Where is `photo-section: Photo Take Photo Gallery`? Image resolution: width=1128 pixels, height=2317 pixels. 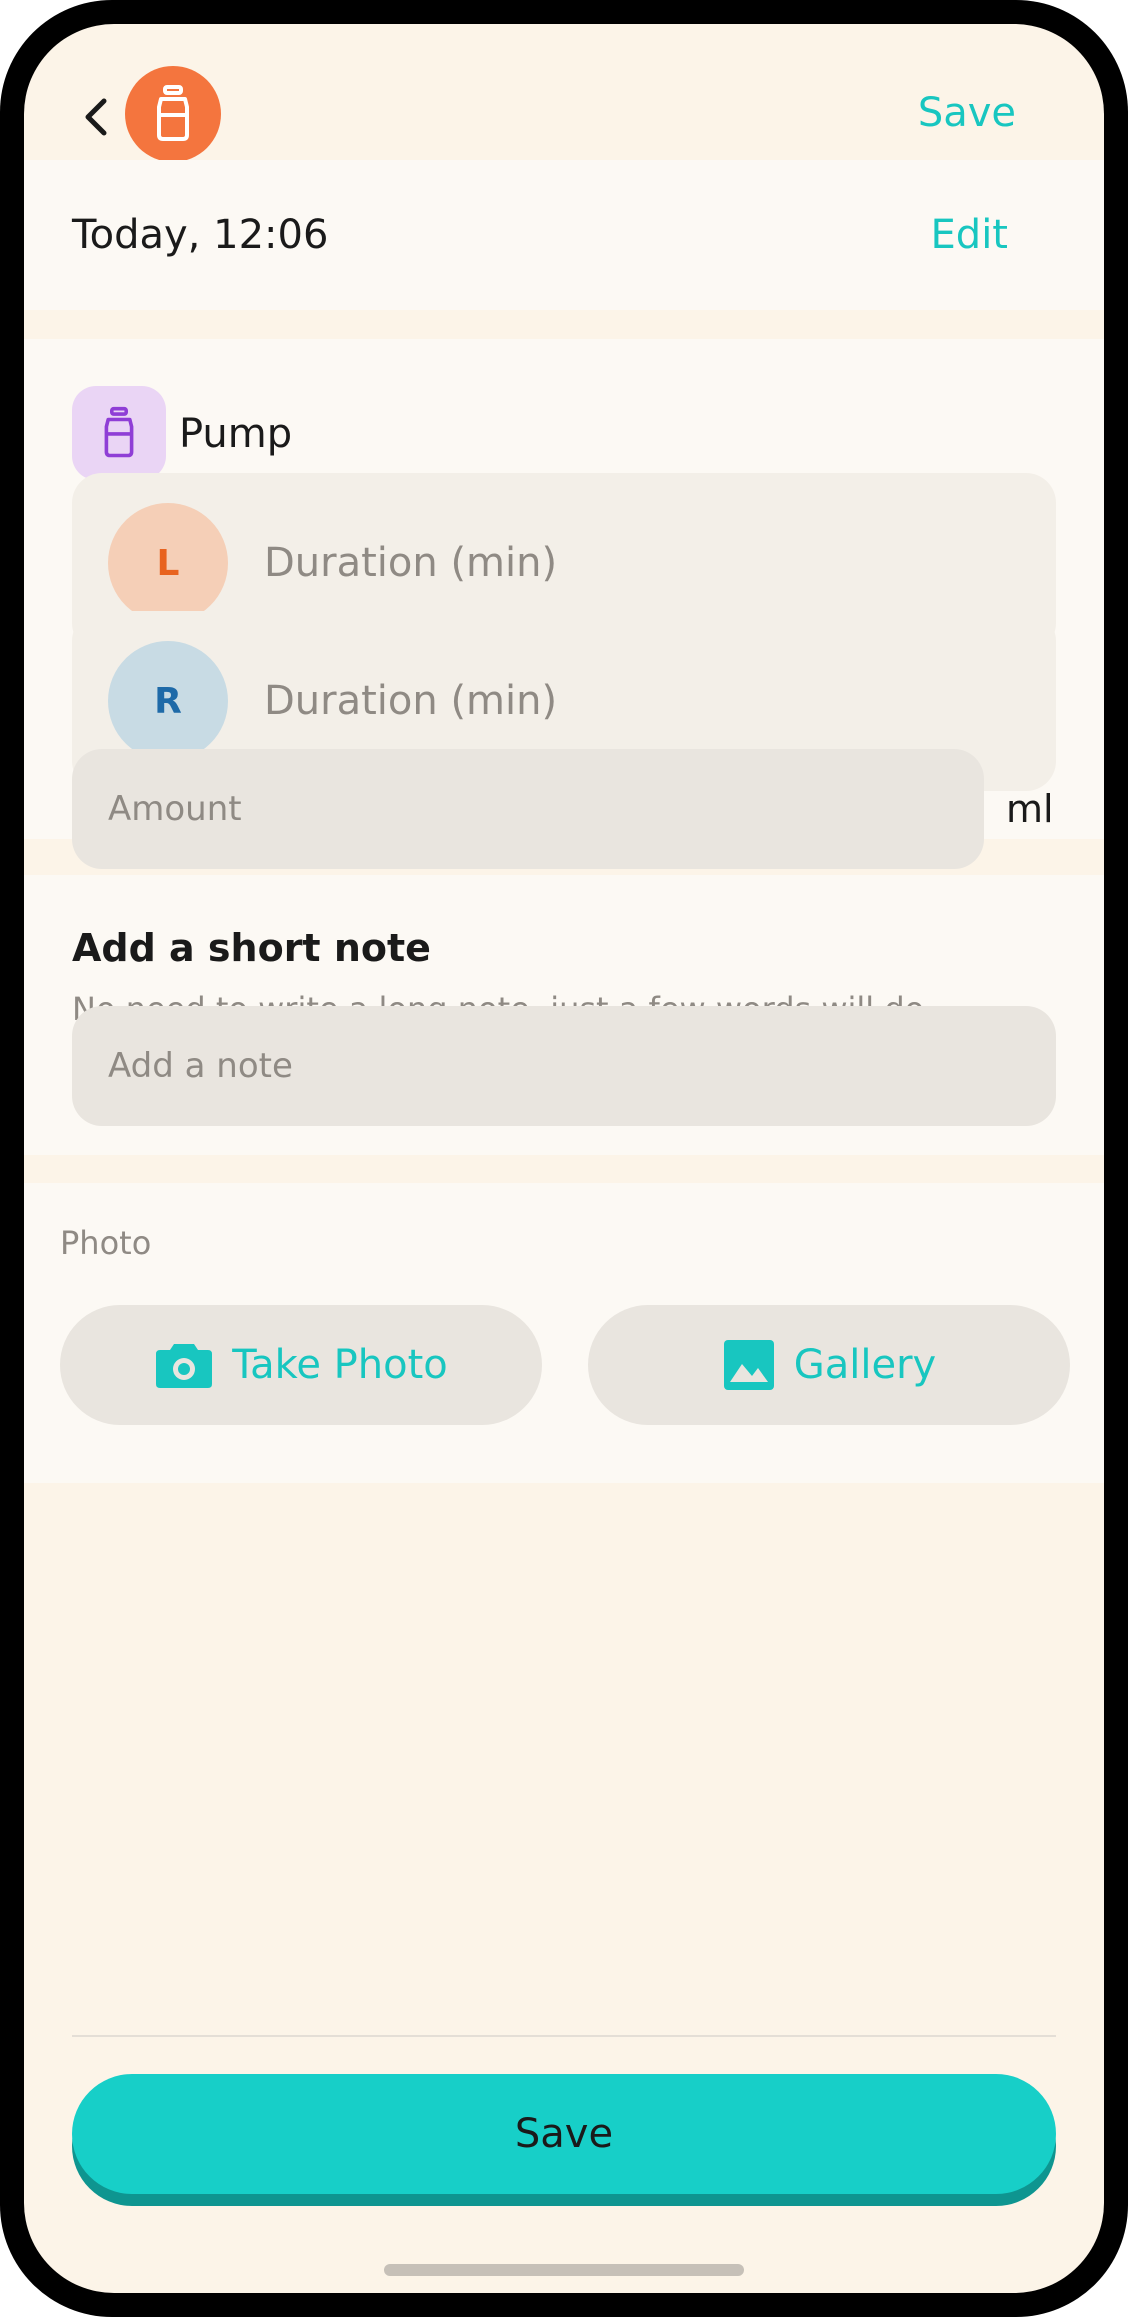
photo-section: Photo Take Photo Gallery is located at coordinates (564, 1333).